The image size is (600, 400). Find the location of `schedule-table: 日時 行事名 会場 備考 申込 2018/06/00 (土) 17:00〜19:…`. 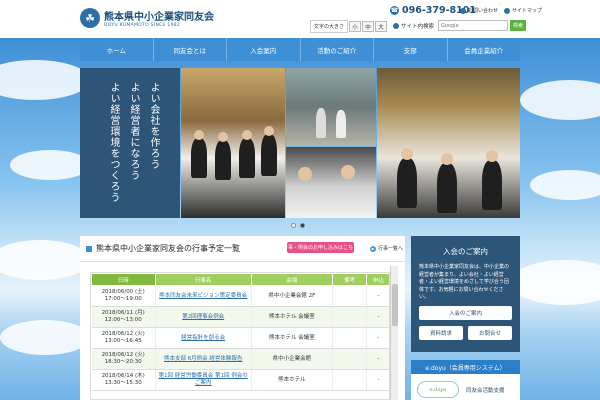

schedule-table: 日時 行事名 会場 備考 申込 2018/06/00 (土) 17:00〜19:… is located at coordinates (240, 332).